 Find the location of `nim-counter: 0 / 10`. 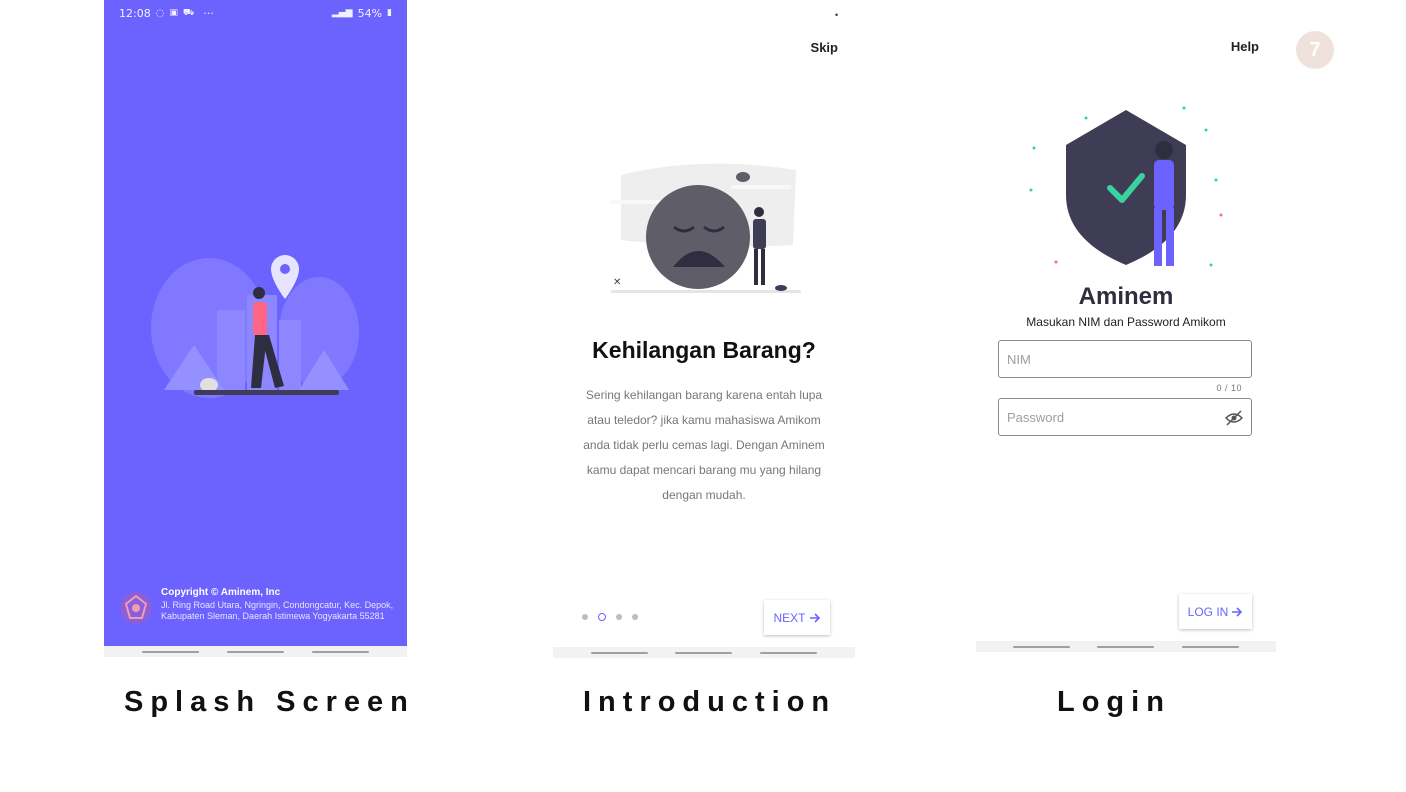

nim-counter: 0 / 10 is located at coordinates (1229, 388).